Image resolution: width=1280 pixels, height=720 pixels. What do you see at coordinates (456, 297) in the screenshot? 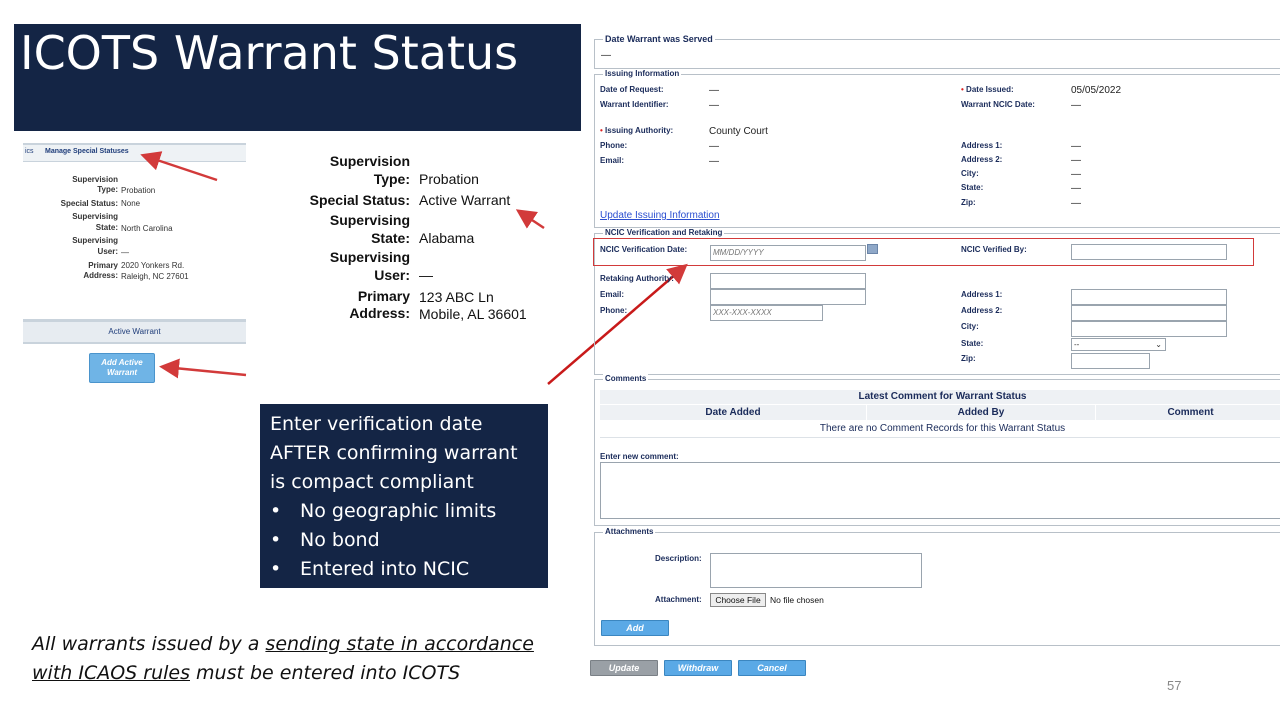
I see `mid-address-line1: 123 ABC Ln` at bounding box center [456, 297].